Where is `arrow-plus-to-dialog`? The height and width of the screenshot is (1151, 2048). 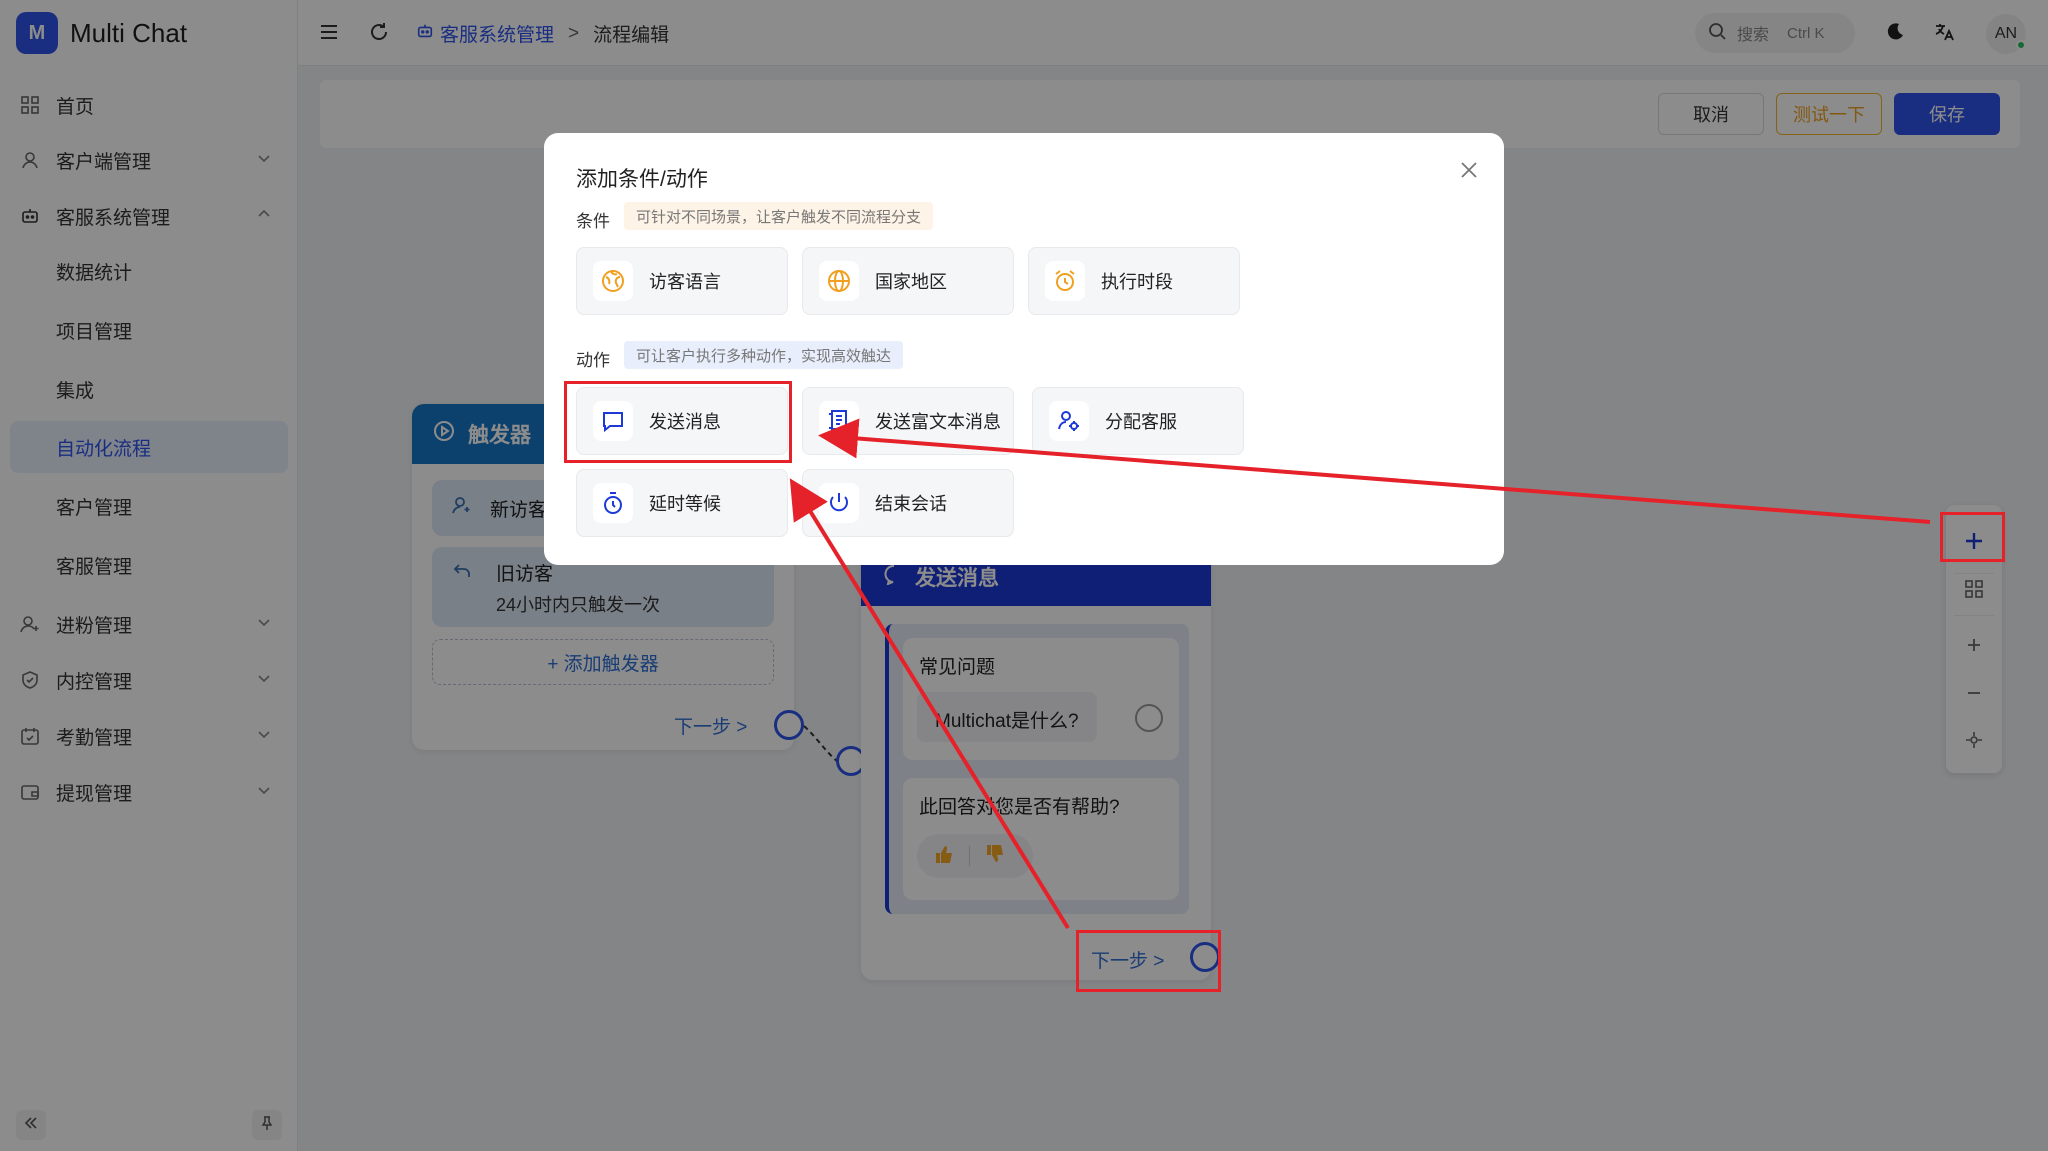 arrow-plus-to-dialog is located at coordinates (1374, 471).